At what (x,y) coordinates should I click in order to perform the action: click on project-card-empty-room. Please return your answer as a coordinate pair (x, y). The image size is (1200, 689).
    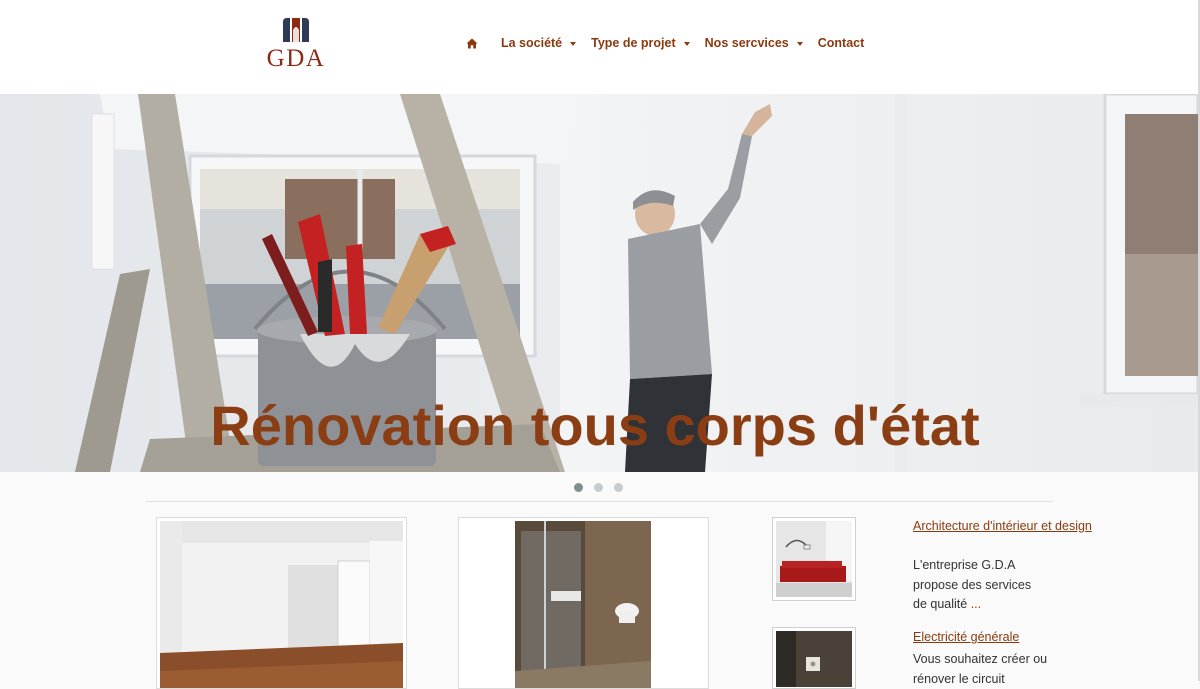
    Looking at the image, I should click on (281, 603).